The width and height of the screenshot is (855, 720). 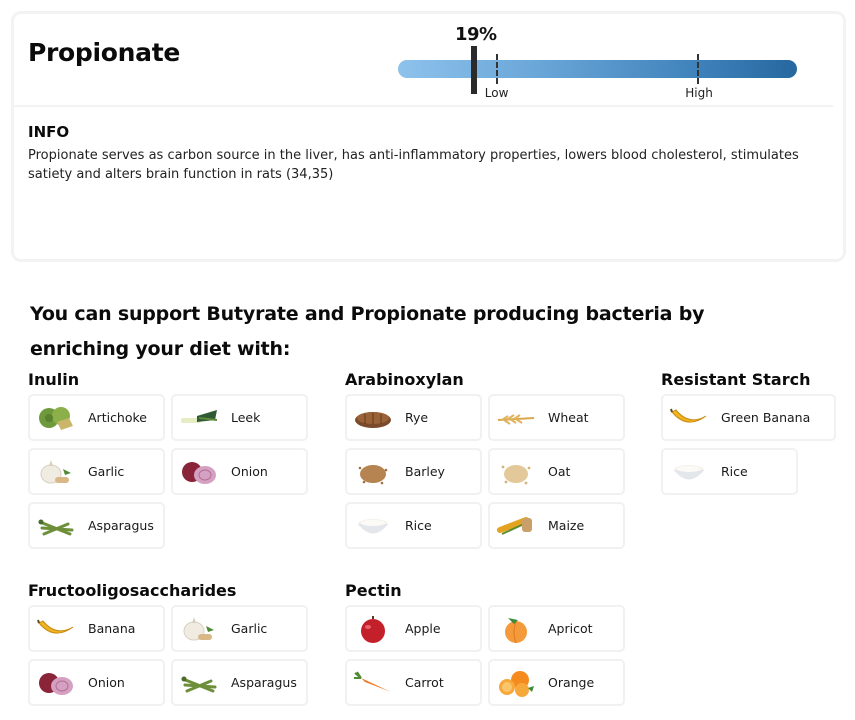 What do you see at coordinates (246, 417) in the screenshot?
I see `food-item-label: Leek` at bounding box center [246, 417].